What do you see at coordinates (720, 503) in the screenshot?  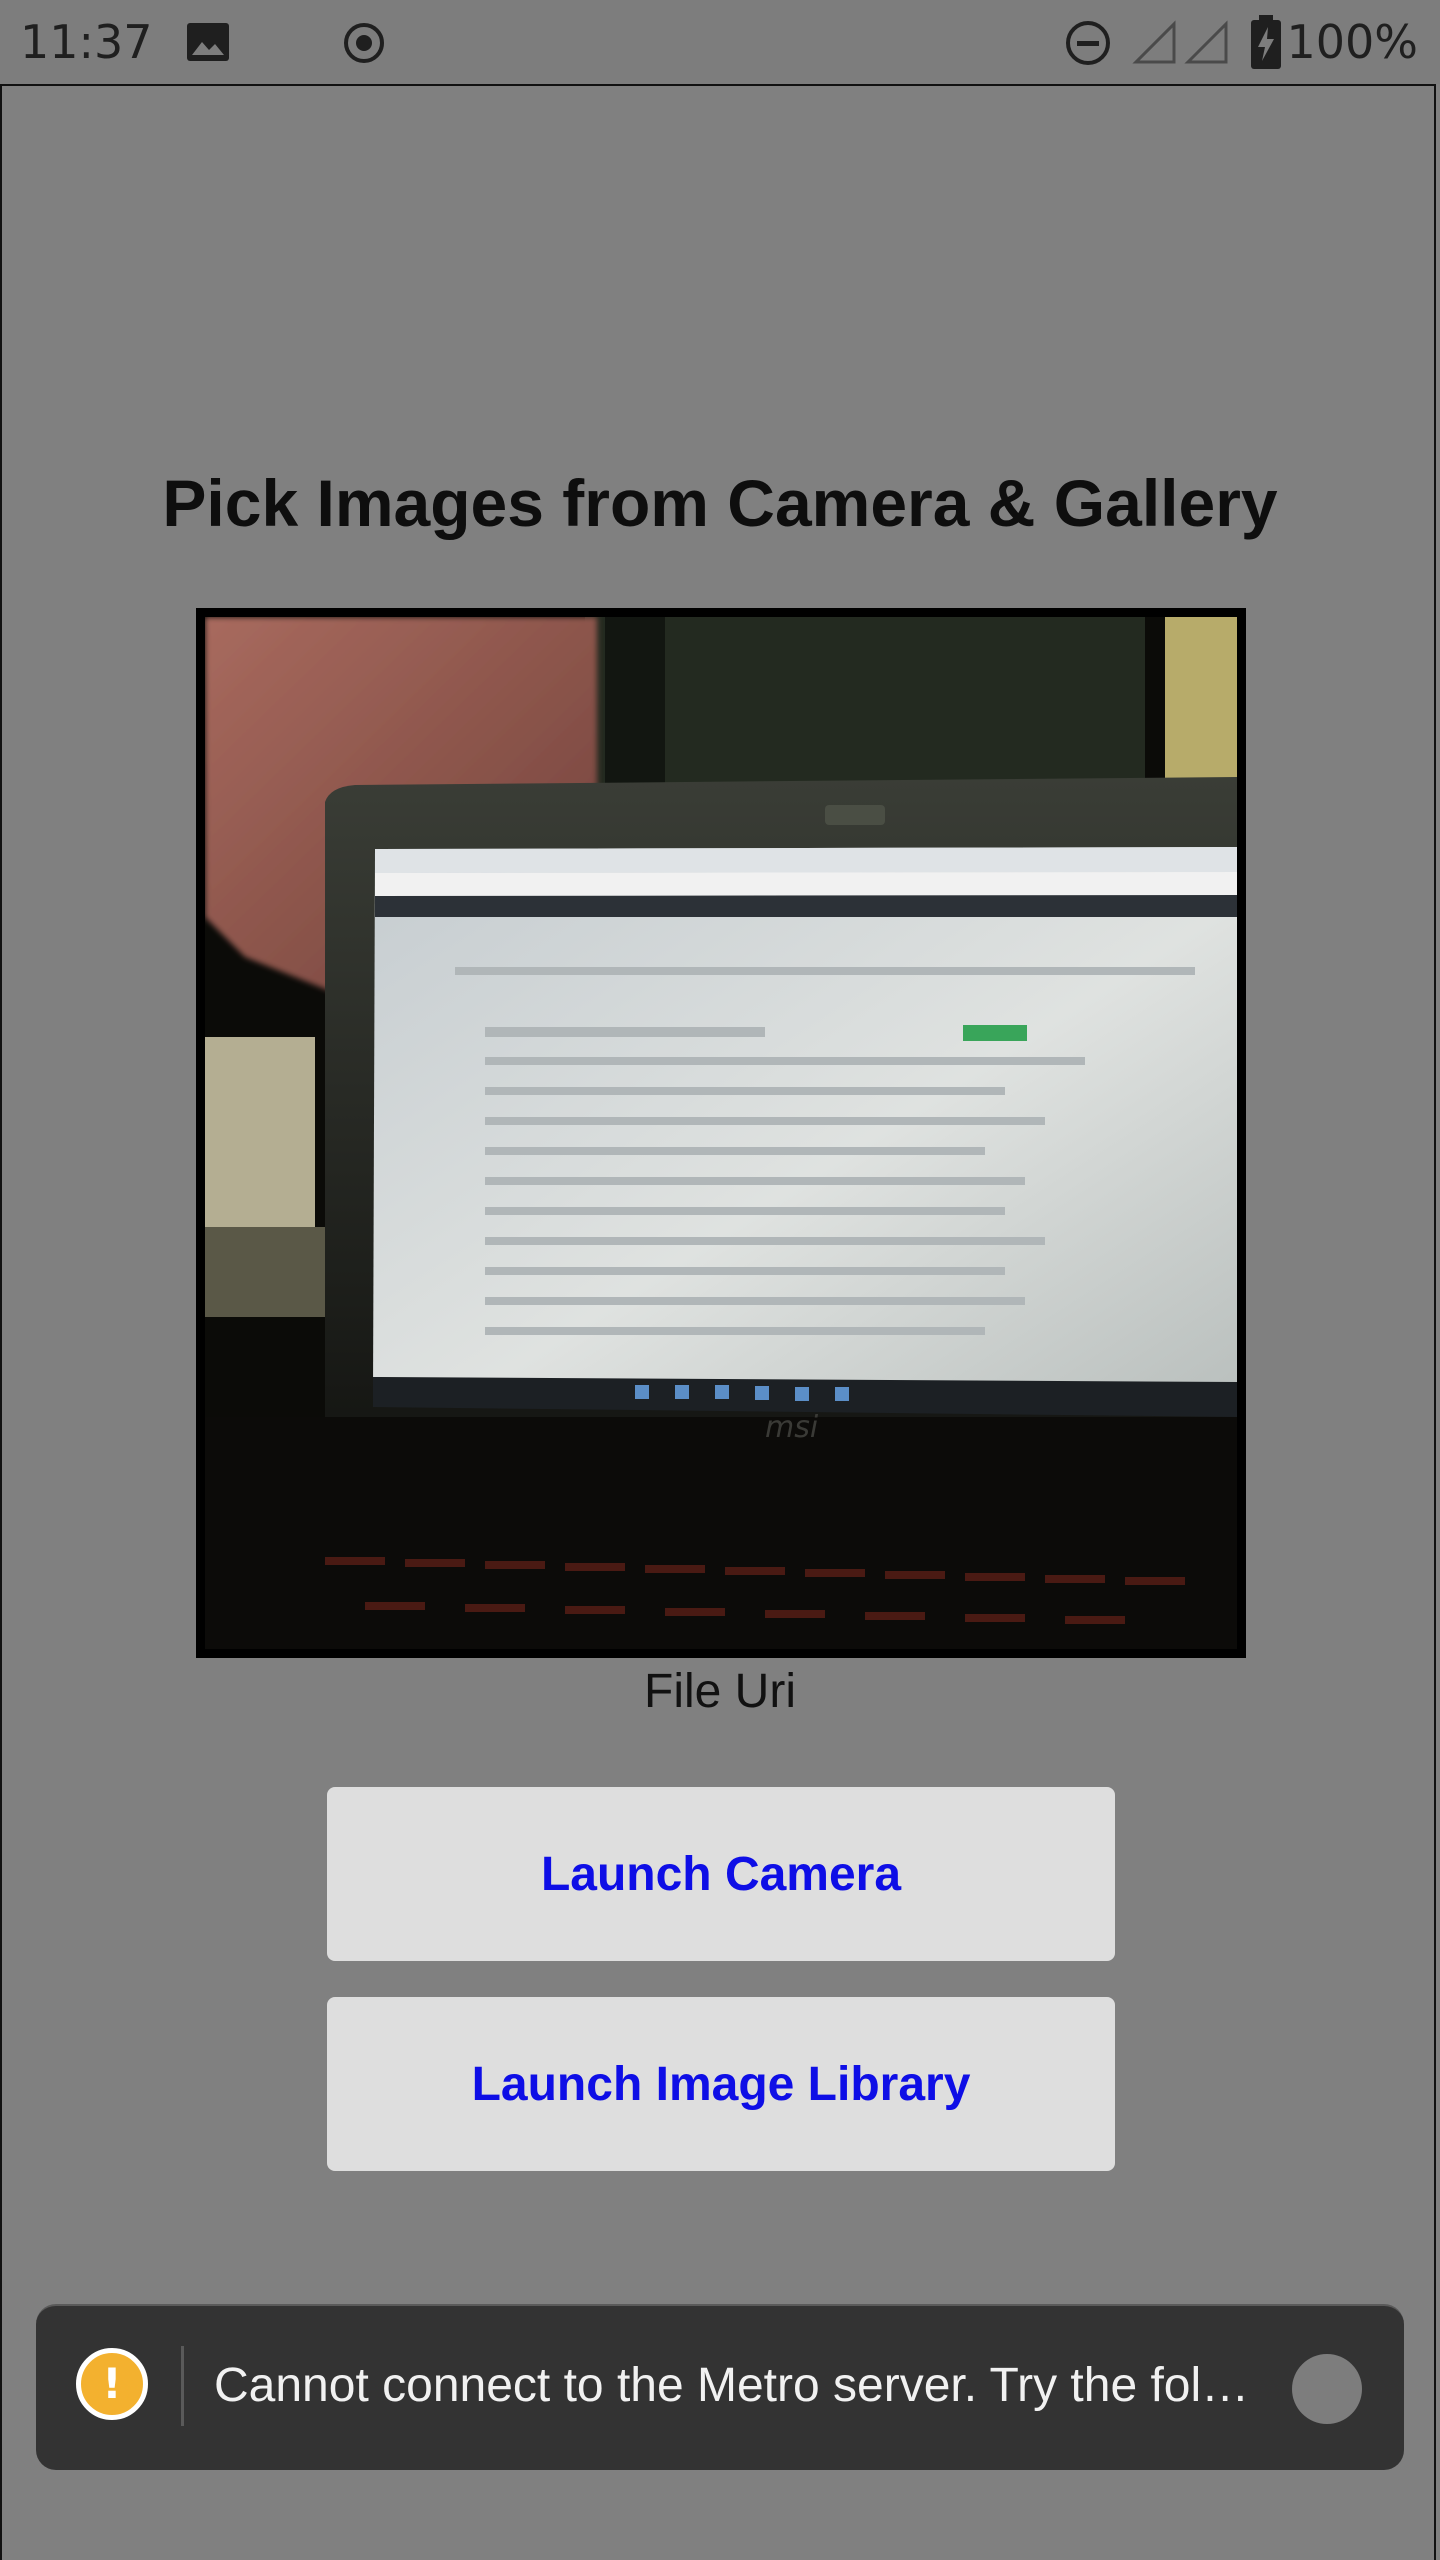 I see `page-title: Pick Images from Camera & Gallery` at bounding box center [720, 503].